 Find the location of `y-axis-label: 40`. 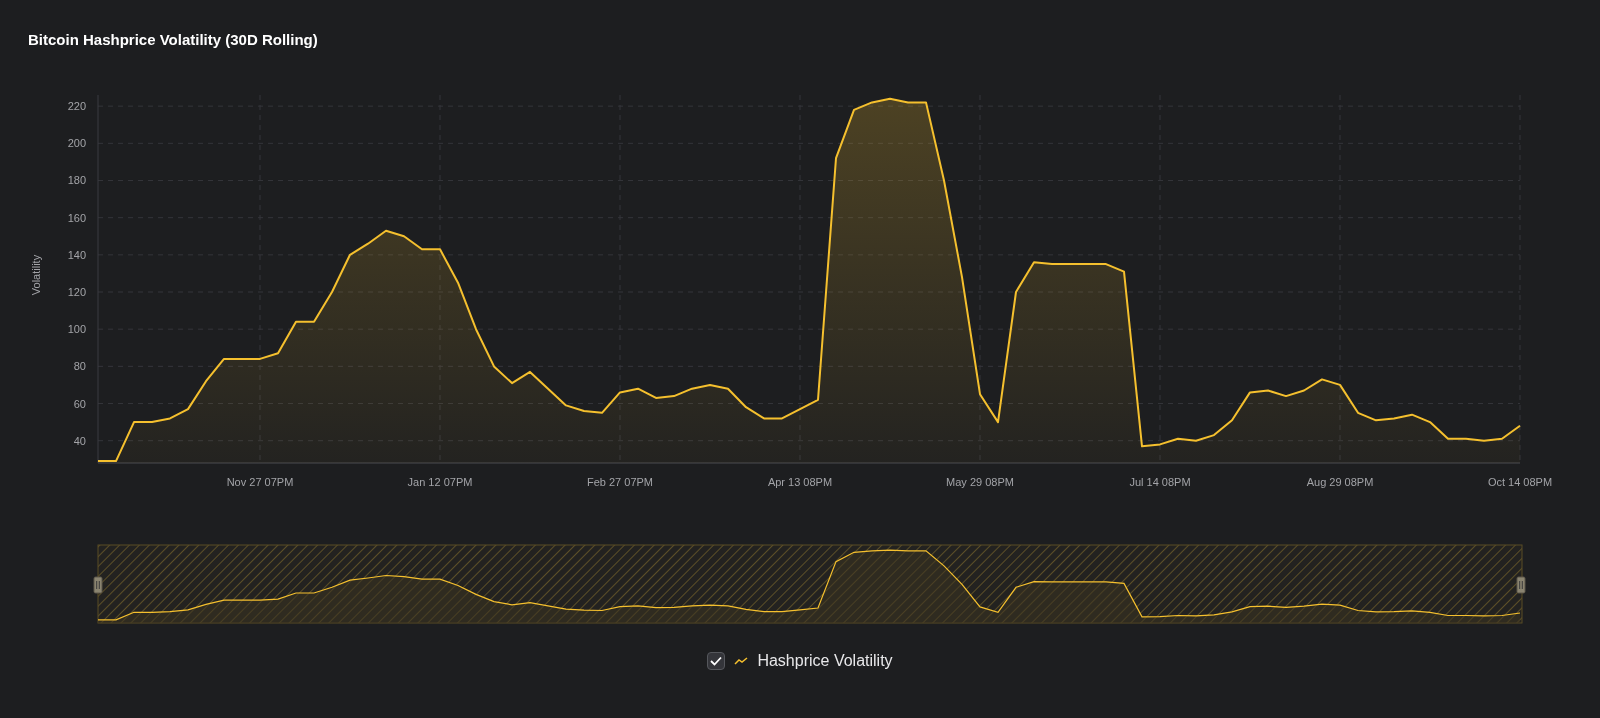

y-axis-label: 40 is located at coordinates (79, 440).